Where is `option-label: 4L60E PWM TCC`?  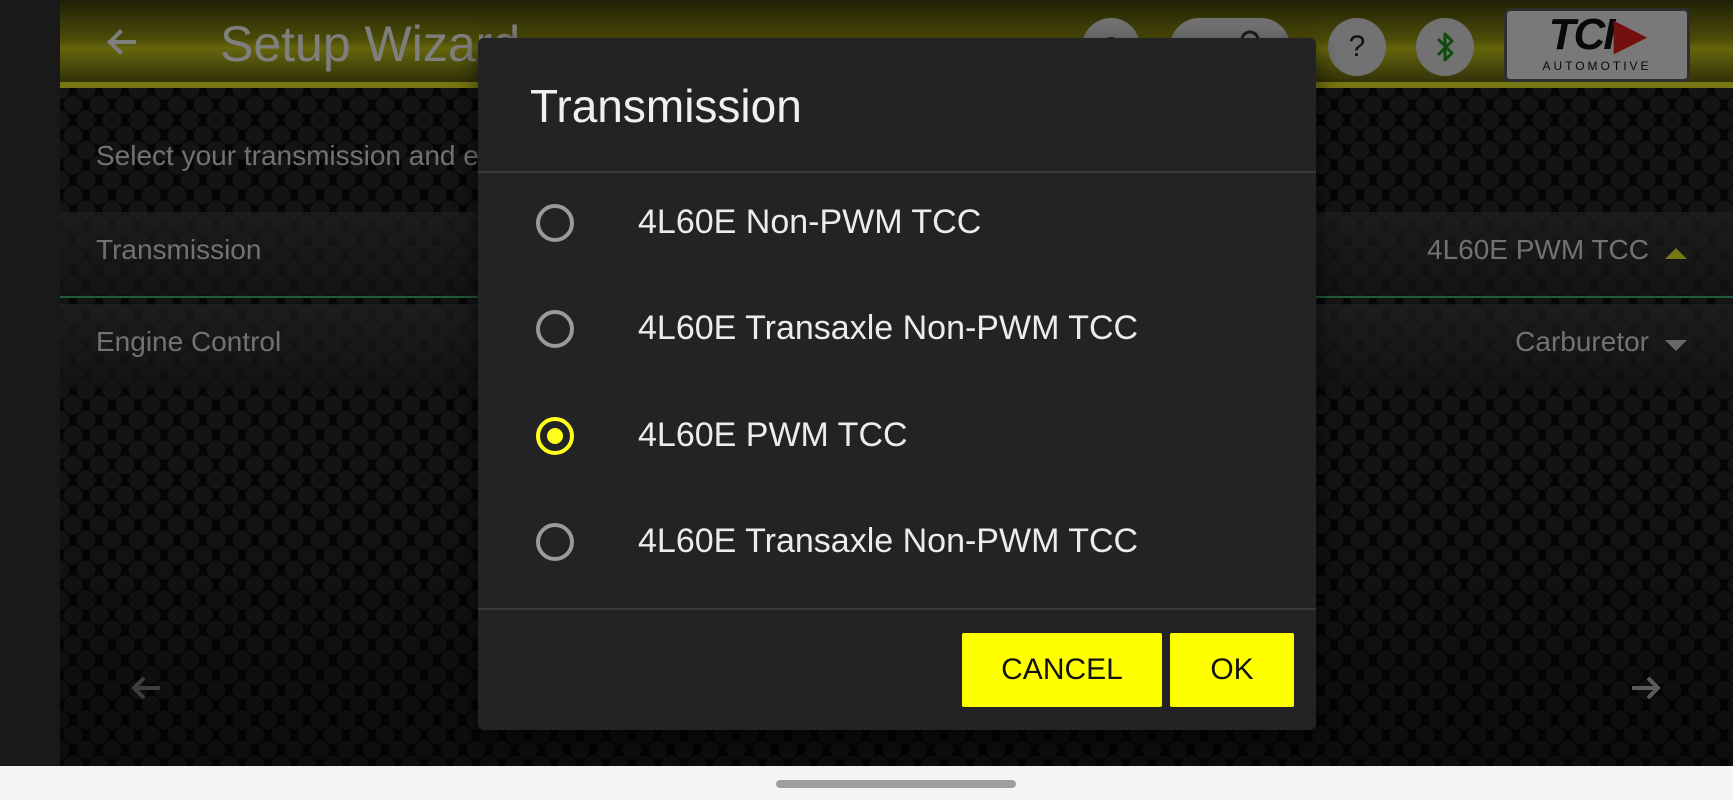 option-label: 4L60E PWM TCC is located at coordinates (773, 435).